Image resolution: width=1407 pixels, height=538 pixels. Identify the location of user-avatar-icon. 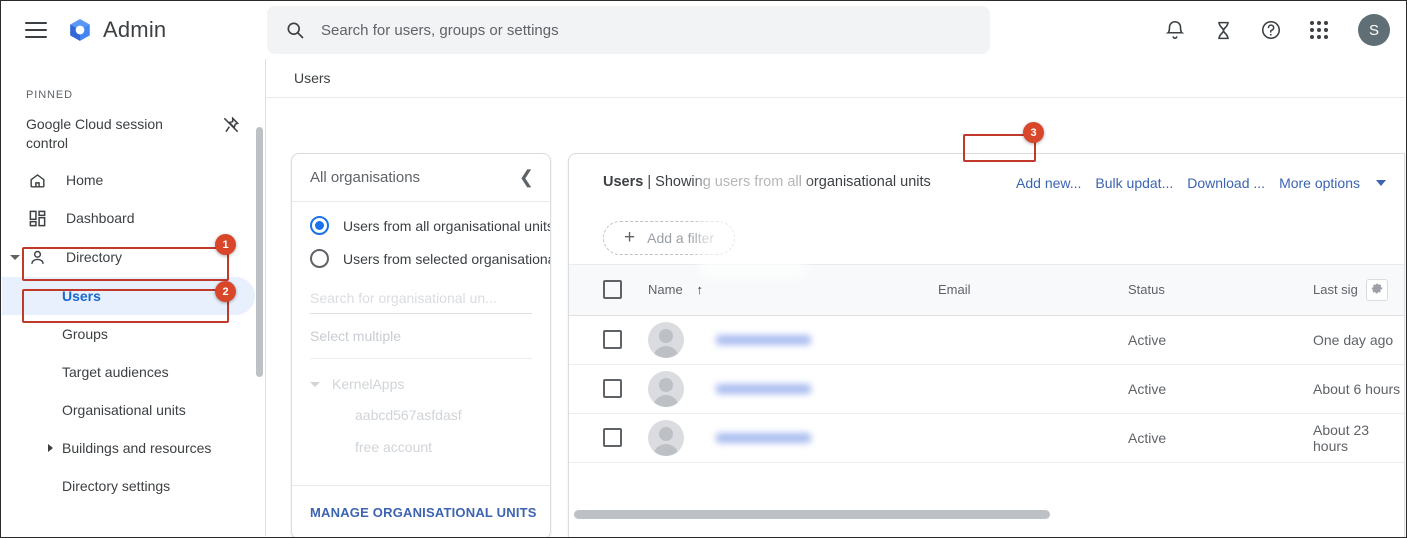
(666, 437).